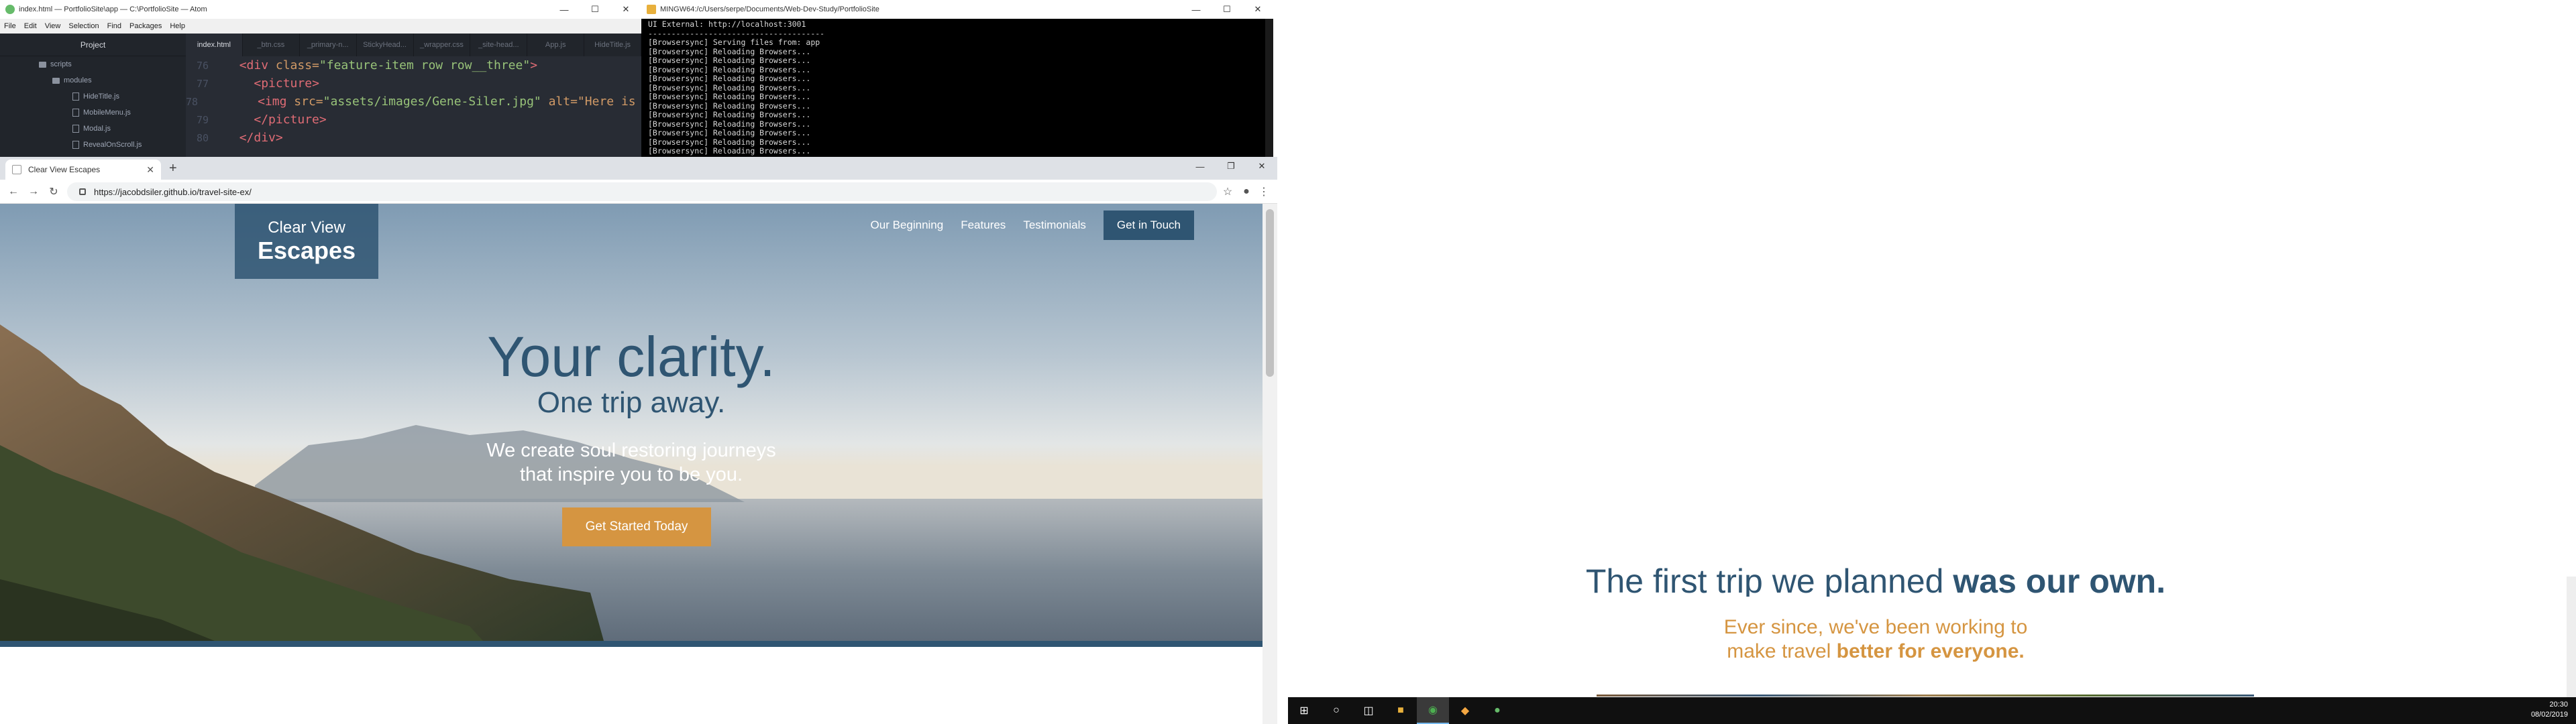  I want to click on editor-tab: App.js, so click(556, 45).